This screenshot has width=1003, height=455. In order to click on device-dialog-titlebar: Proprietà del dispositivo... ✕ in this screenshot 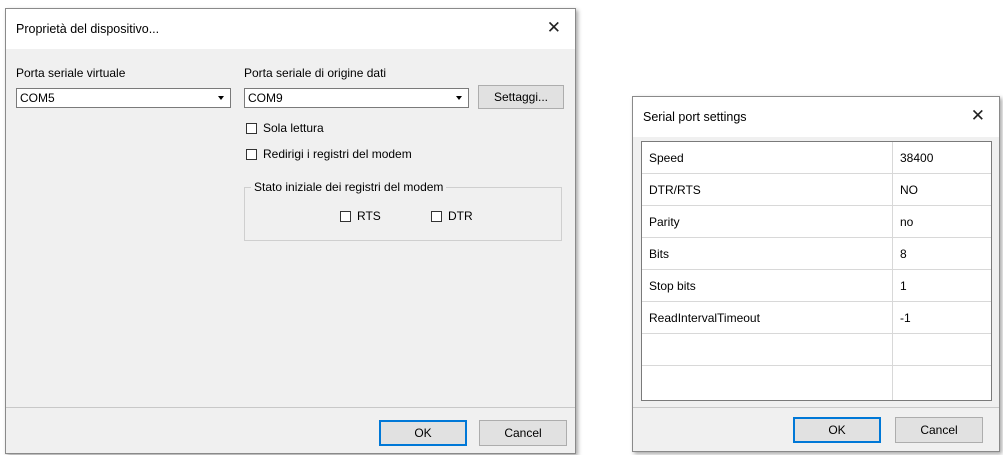, I will do `click(290, 29)`.